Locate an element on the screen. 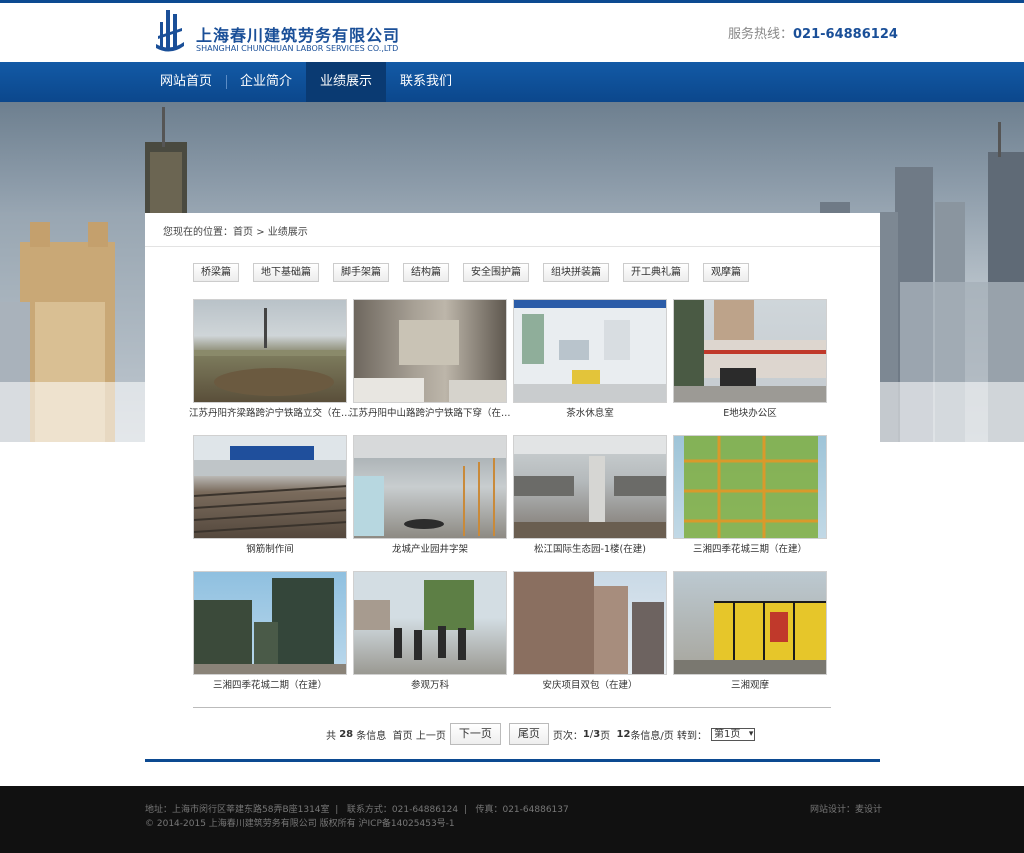 This screenshot has height=853, width=1024. gallery-caption: 松江国际生态园-1楼(在建) is located at coordinates (590, 548).